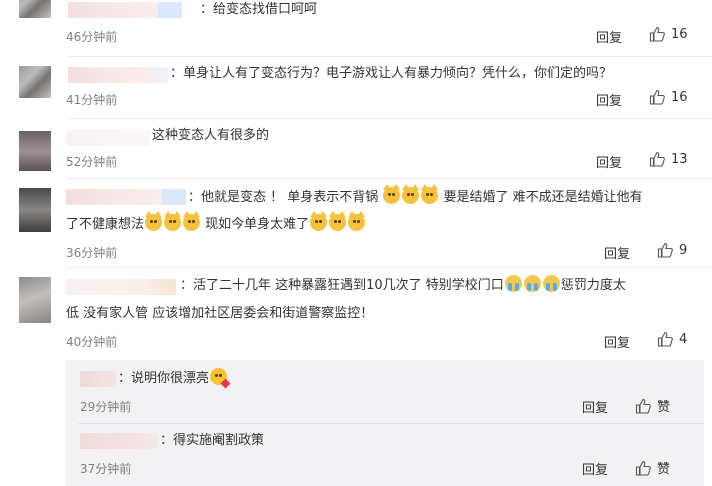 Image resolution: width=712 pixels, height=486 pixels. What do you see at coordinates (92, 162) in the screenshot?
I see `timestamp: 52分钟前` at bounding box center [92, 162].